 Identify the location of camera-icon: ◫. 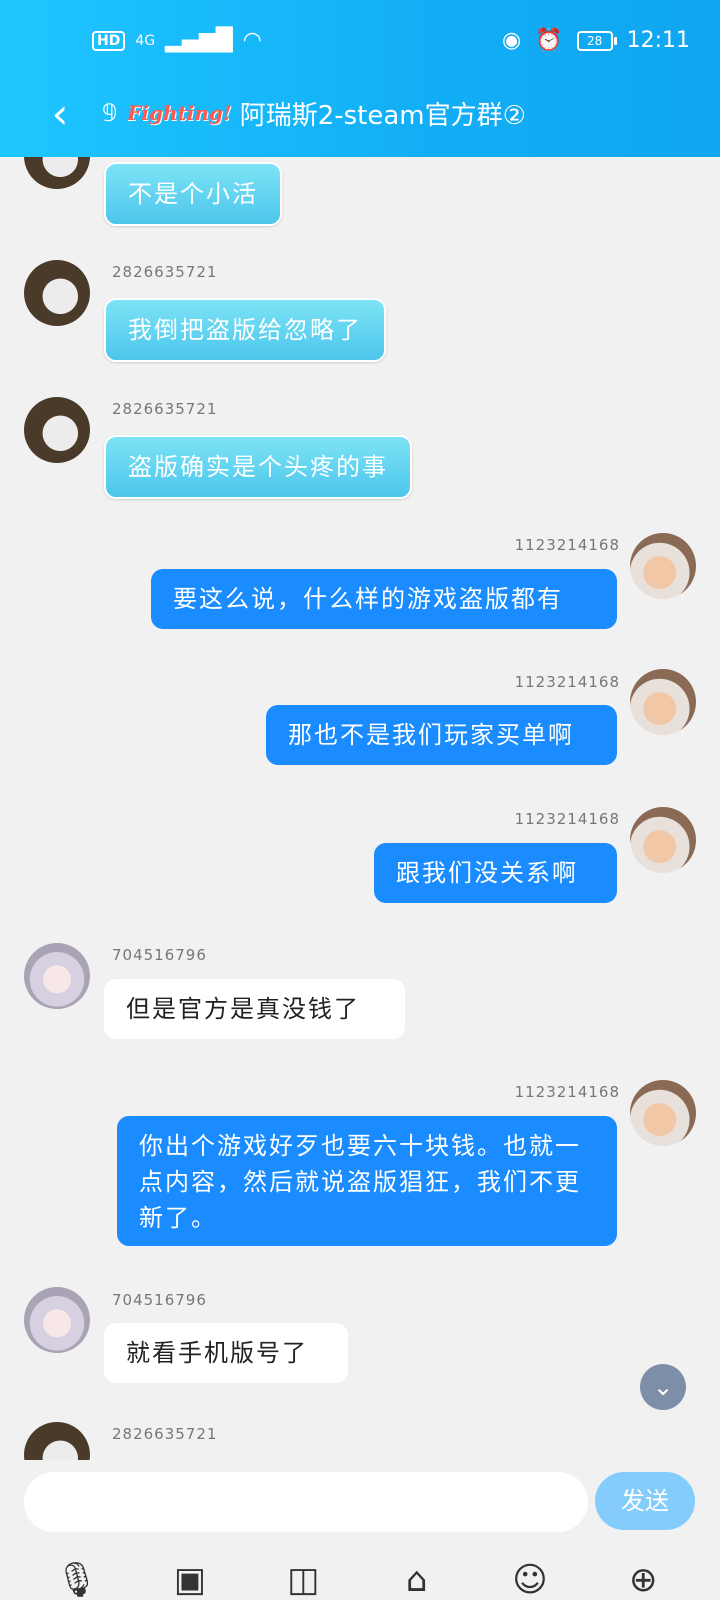
(303, 1580).